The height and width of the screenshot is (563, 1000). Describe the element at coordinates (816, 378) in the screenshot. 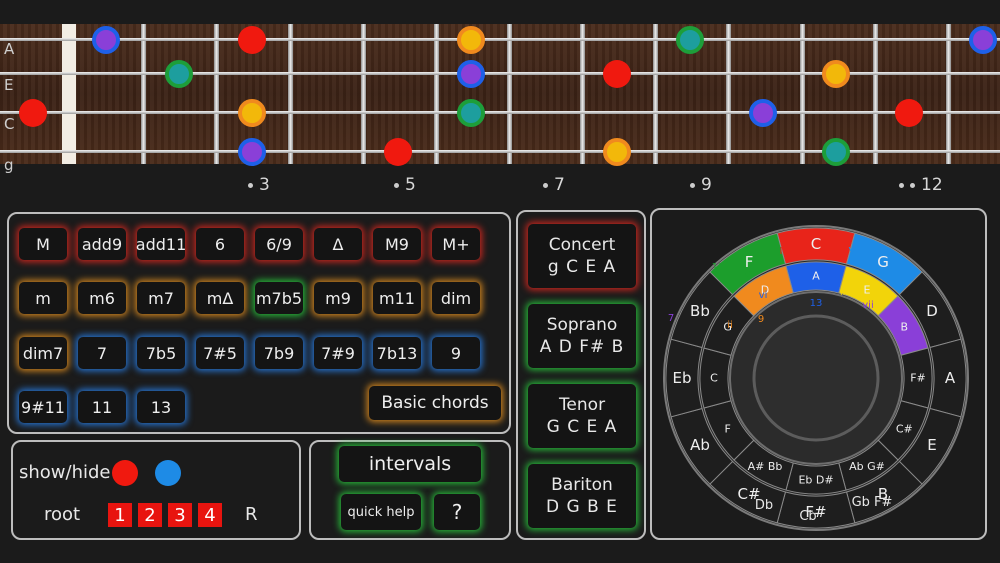

I see `cof-center-knob` at that location.